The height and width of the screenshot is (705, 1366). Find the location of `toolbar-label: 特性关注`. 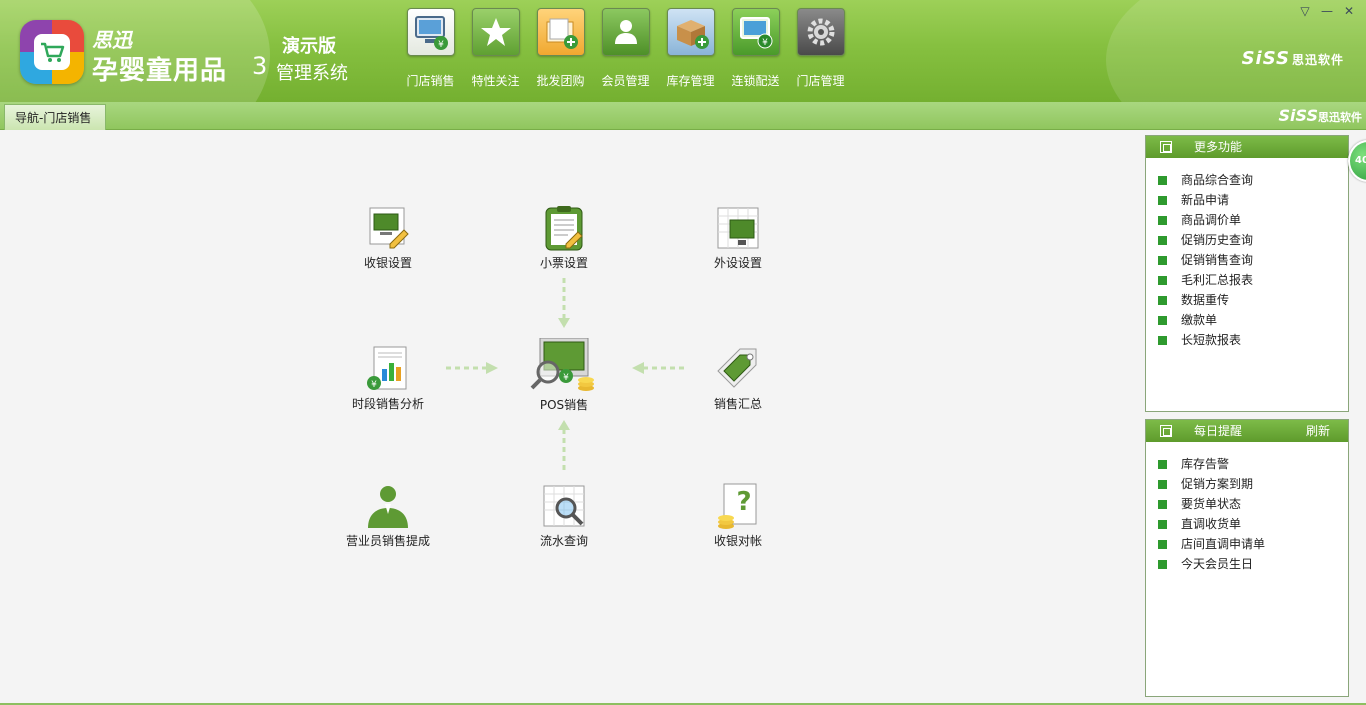

toolbar-label: 特性关注 is located at coordinates (495, 81).